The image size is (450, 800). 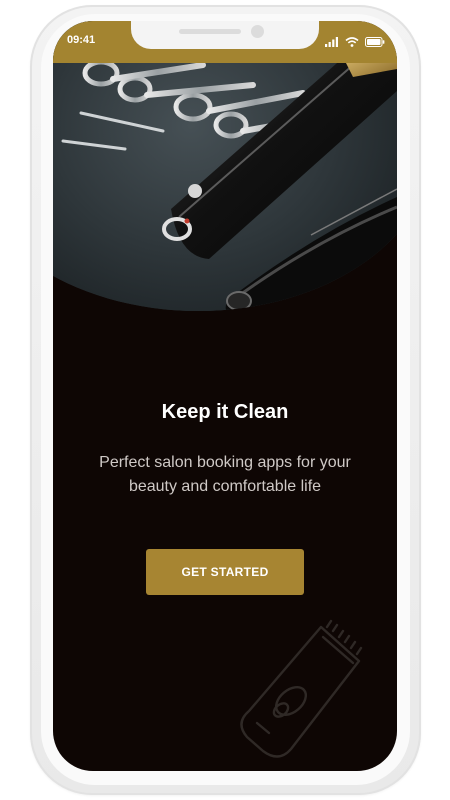 What do you see at coordinates (81, 40) in the screenshot?
I see `status-time: 09:41` at bounding box center [81, 40].